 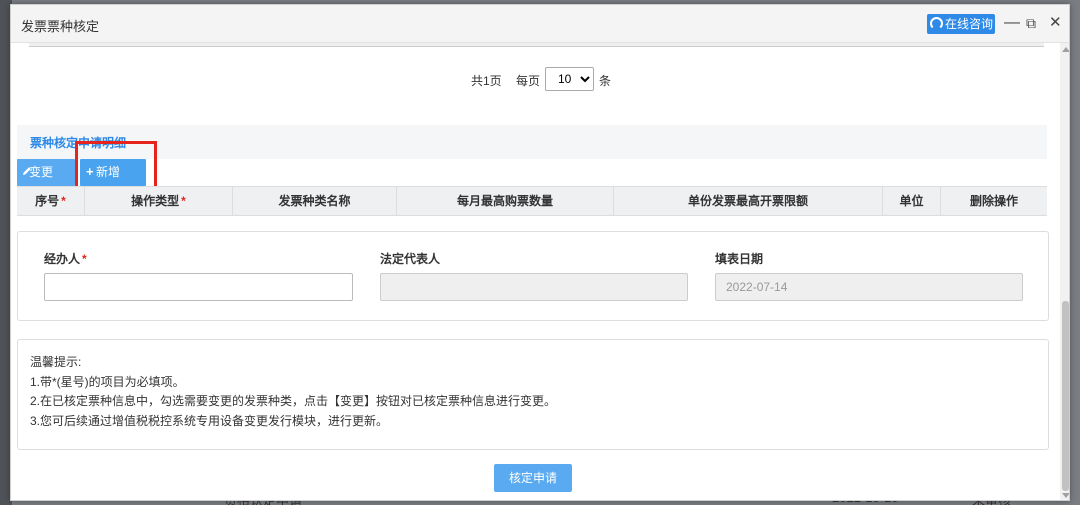 I want to click on tips-heading: 温馨提示:, so click(x=56, y=362).